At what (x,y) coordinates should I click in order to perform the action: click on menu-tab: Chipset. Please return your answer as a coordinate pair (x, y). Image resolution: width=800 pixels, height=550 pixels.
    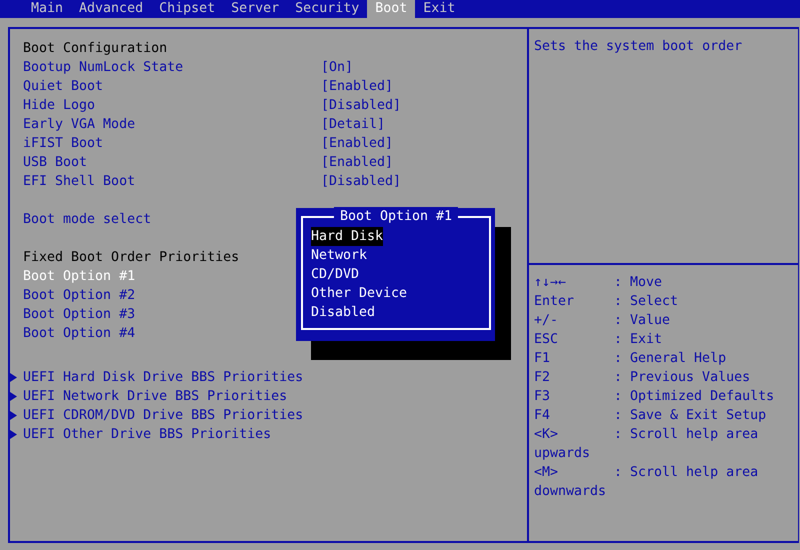
    Looking at the image, I should click on (187, 9).